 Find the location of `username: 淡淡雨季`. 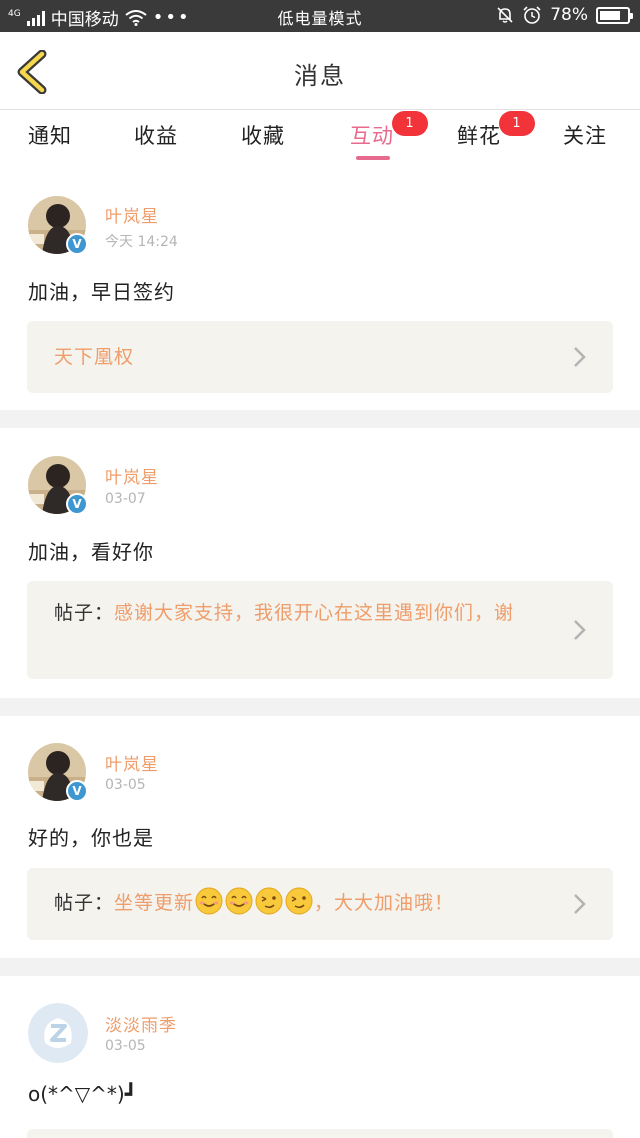

username: 淡淡雨季 is located at coordinates (141, 1023).